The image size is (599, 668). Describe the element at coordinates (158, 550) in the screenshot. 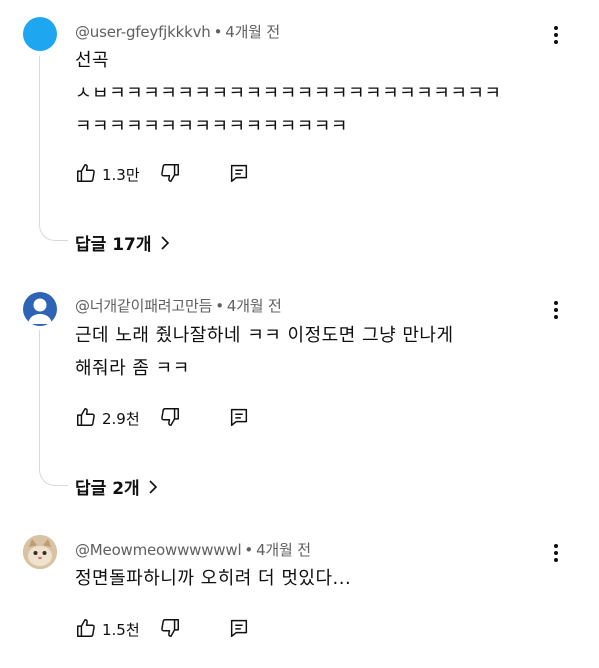

I see `author-name: @Meowmeowwwwwwl` at that location.